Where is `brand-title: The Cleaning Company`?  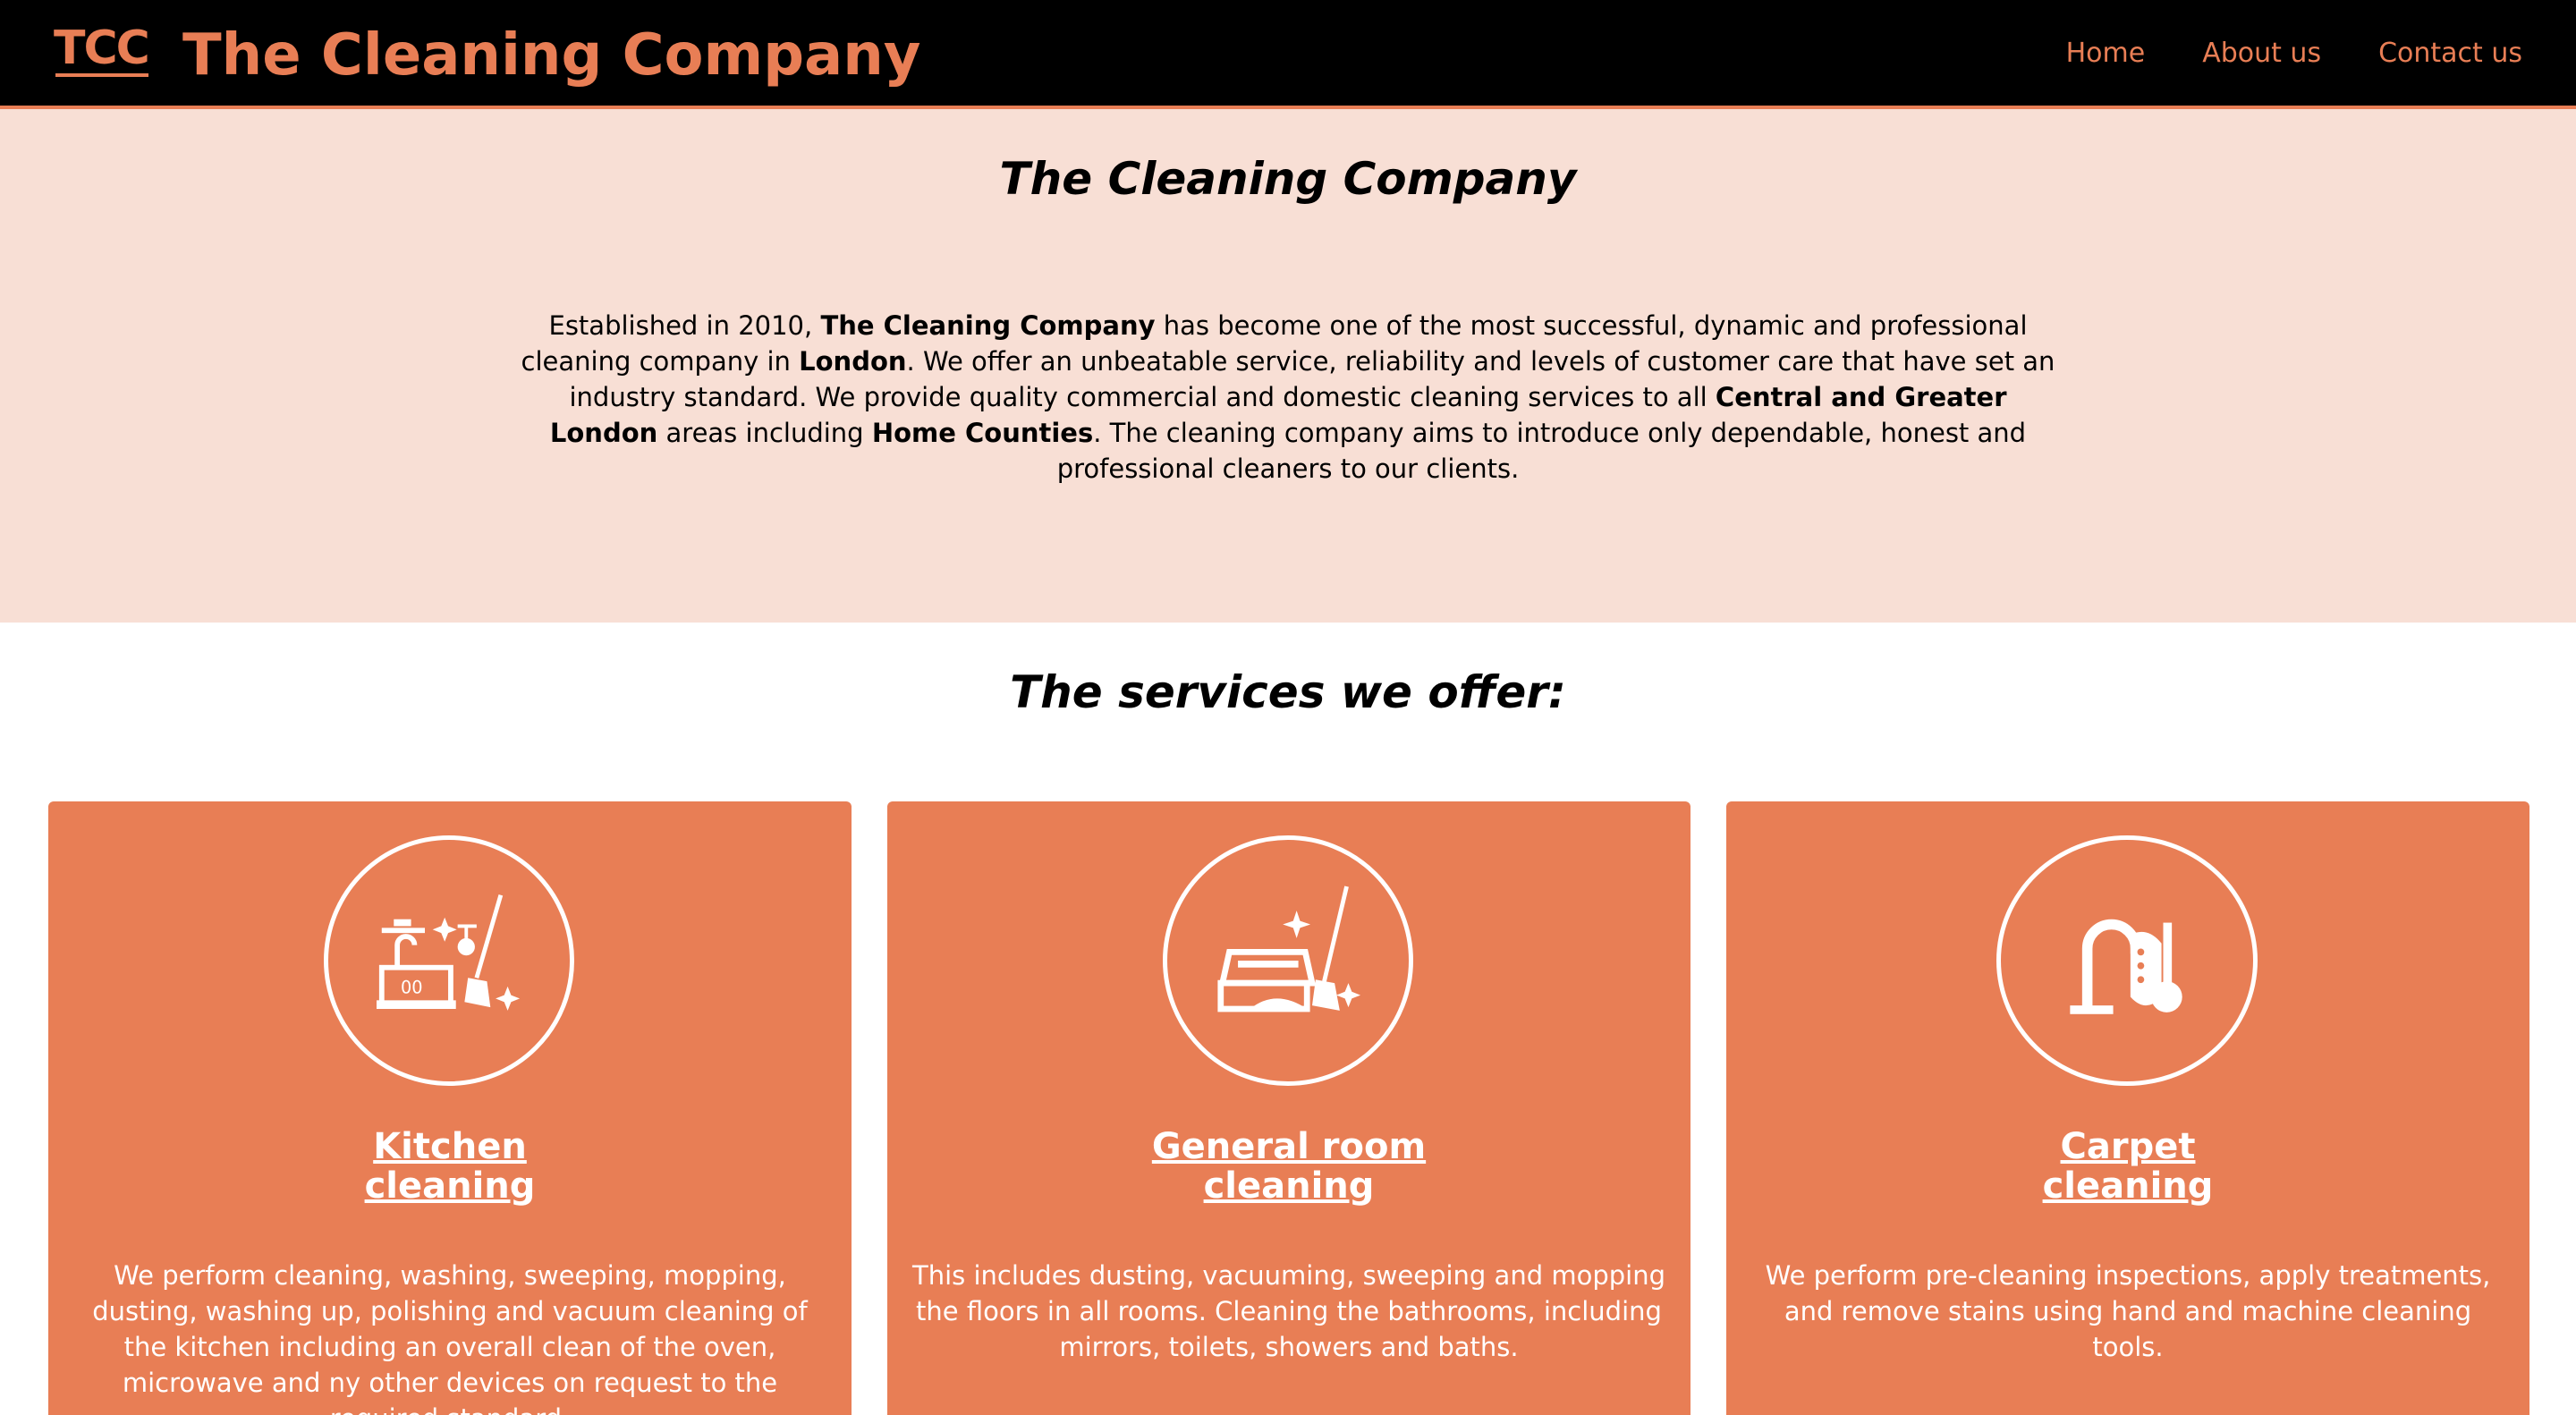 brand-title: The Cleaning Company is located at coordinates (551, 56).